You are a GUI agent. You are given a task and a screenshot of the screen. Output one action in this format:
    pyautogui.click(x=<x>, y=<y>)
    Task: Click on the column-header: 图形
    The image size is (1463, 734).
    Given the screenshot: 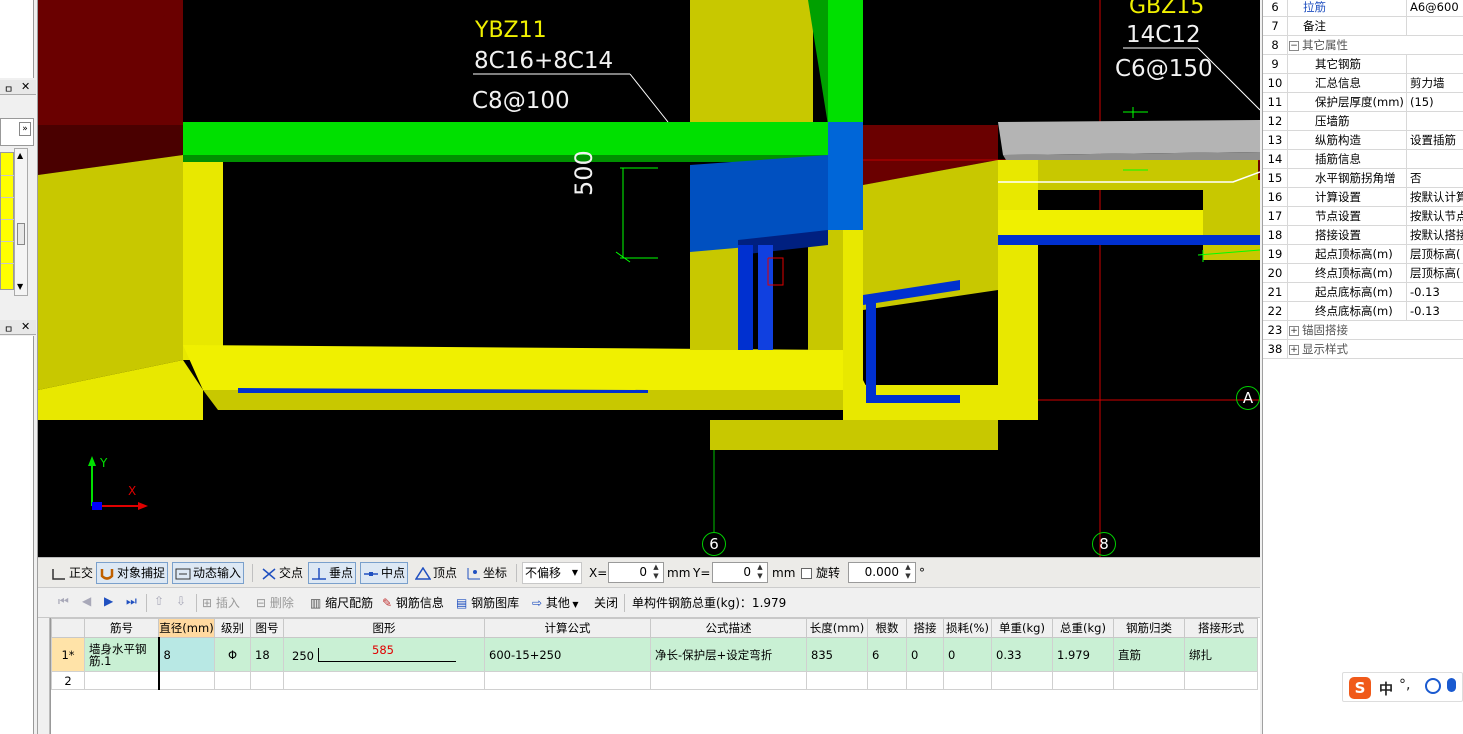 What is the action you would take?
    pyautogui.click(x=384, y=628)
    